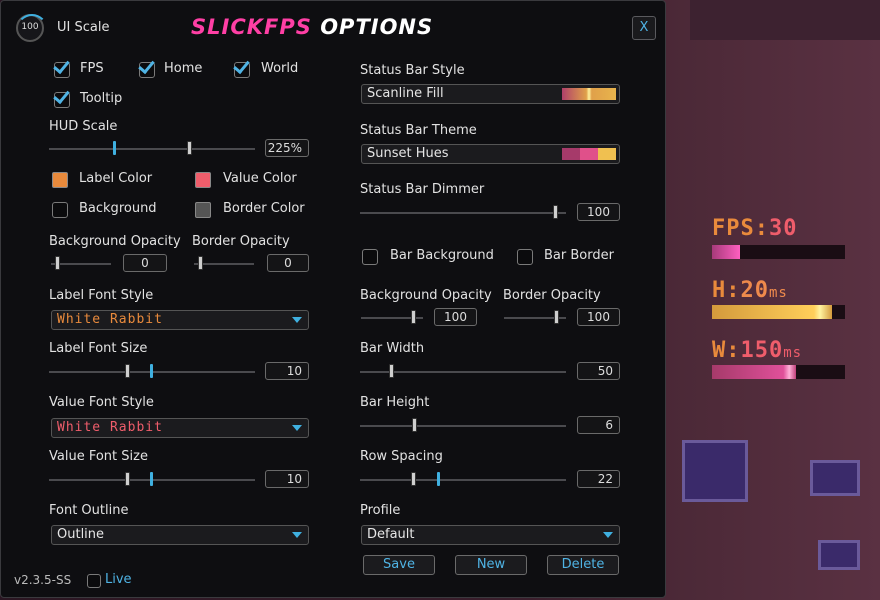  What do you see at coordinates (391, 371) in the screenshot?
I see `bar-width-slider` at bounding box center [391, 371].